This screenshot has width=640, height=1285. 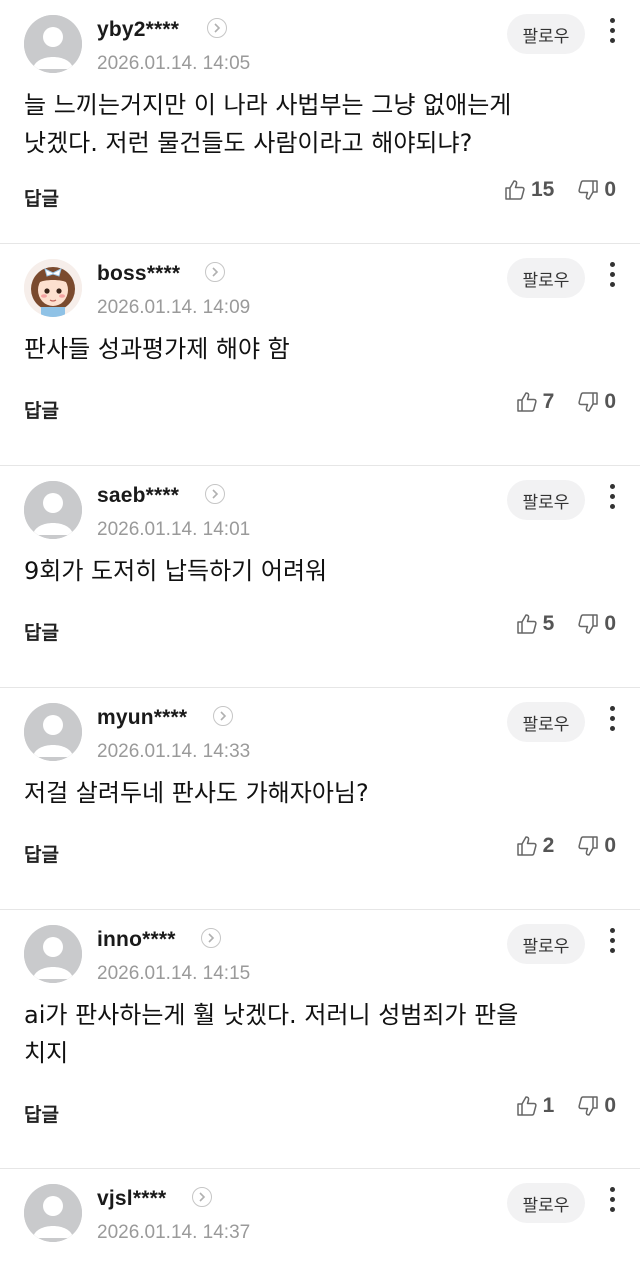 I want to click on comment-text: 9회가 도저히 납득하기 어려워, so click(x=176, y=571).